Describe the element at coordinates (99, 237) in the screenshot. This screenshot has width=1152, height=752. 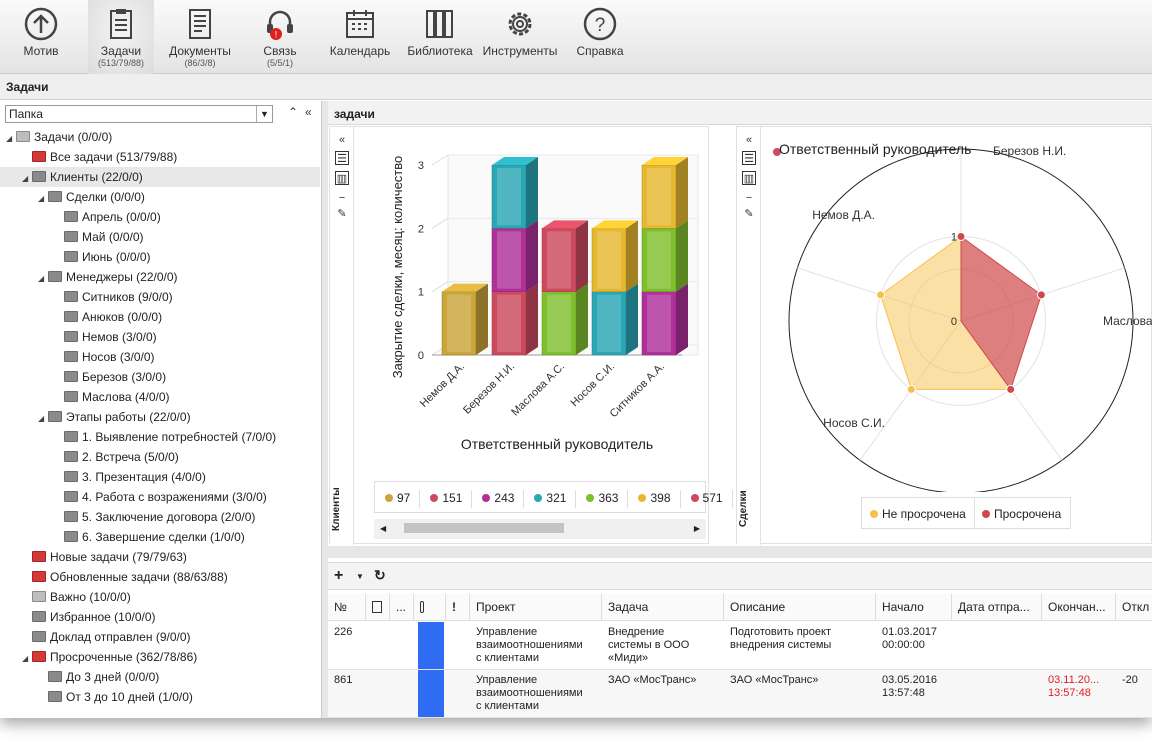
I see `tree-item: Май (0/0/0)` at that location.